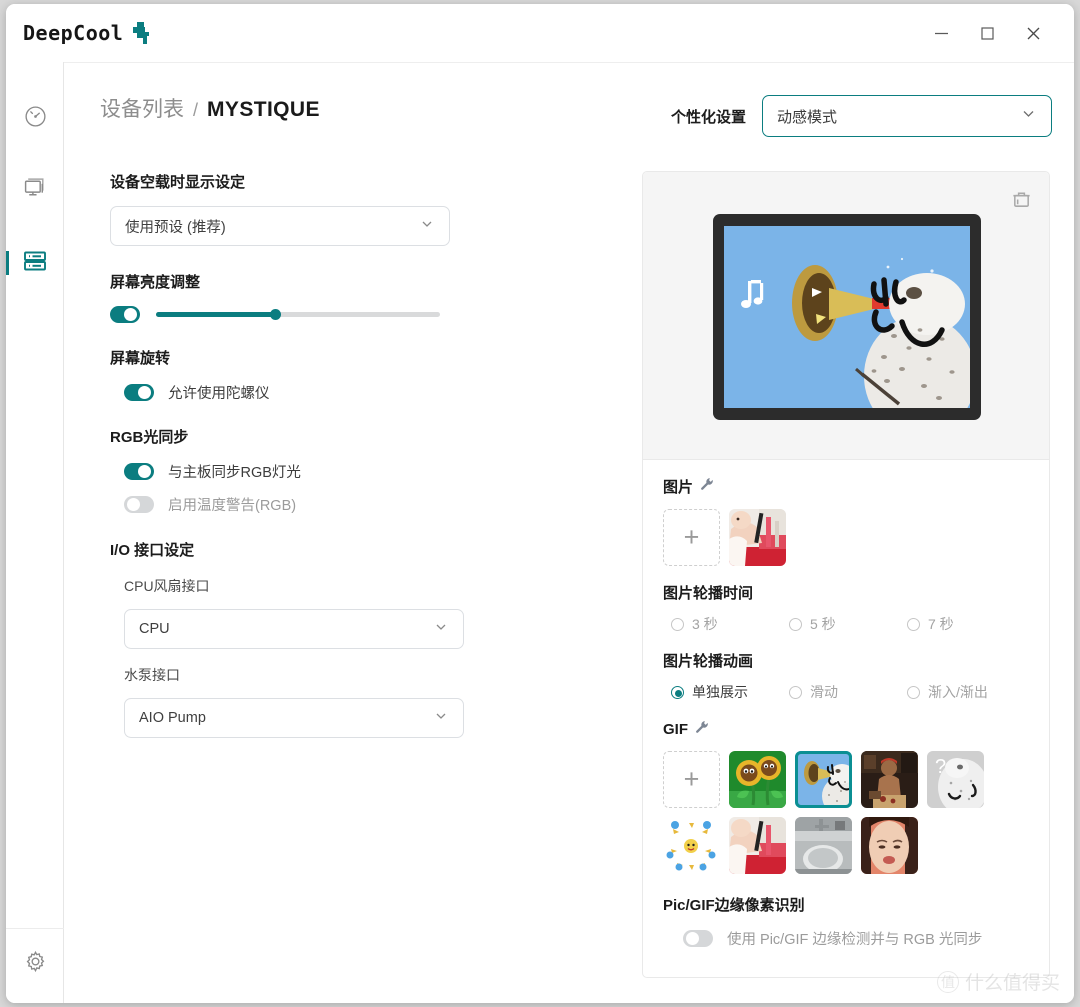 This screenshot has height=1007, width=1080. Describe the element at coordinates (708, 593) in the screenshot. I see `carousel-time-title: 图片轮播时间` at that location.